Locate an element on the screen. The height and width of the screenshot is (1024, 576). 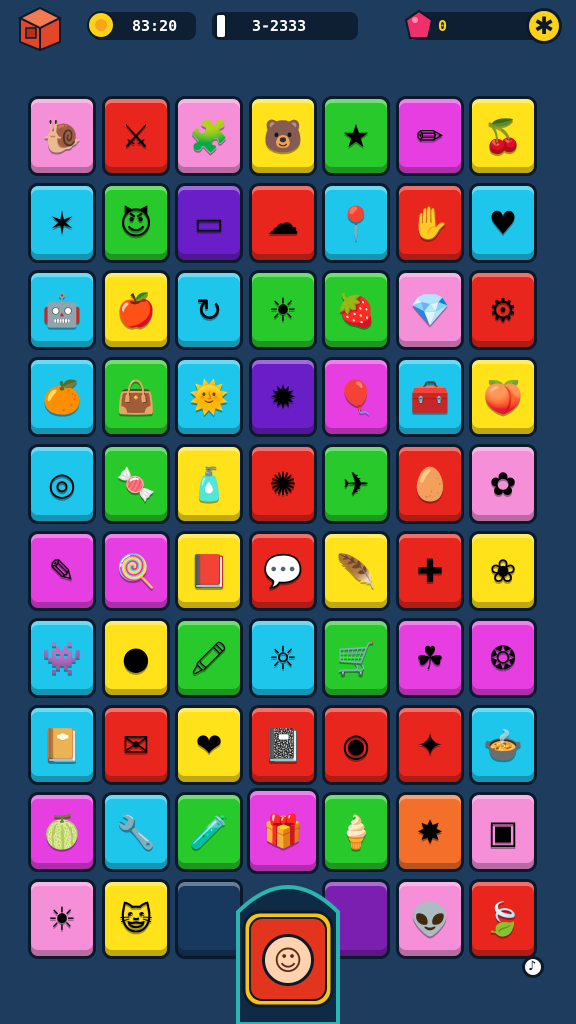
tile: ❀ is located at coordinates (503, 571).